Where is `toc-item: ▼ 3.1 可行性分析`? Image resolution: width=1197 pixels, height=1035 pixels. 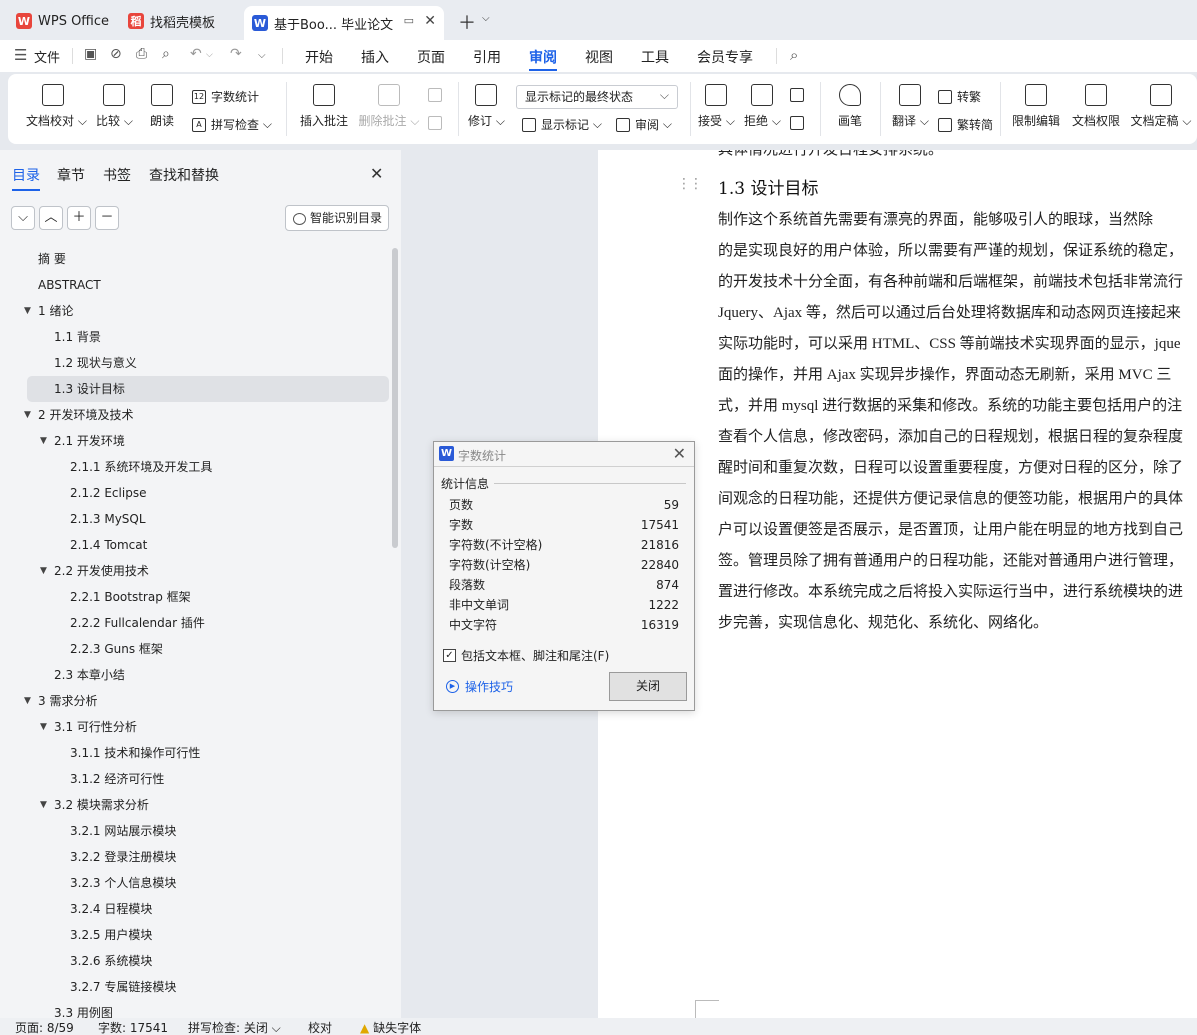 toc-item: ▼ 3.1 可行性分析 is located at coordinates (200, 727).